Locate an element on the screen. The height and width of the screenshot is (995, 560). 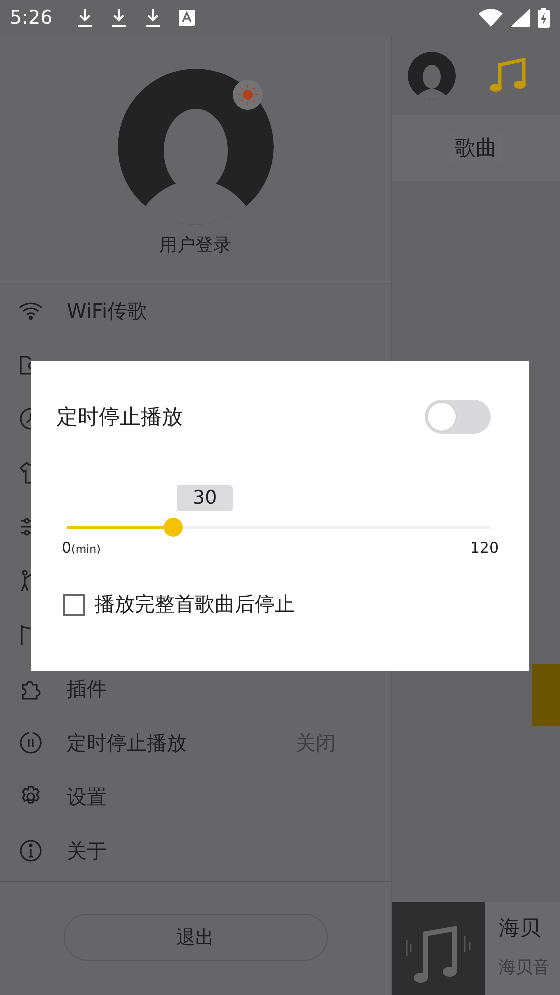
checkbox-label: 播放完整首歌曲后停止 is located at coordinates (195, 604).